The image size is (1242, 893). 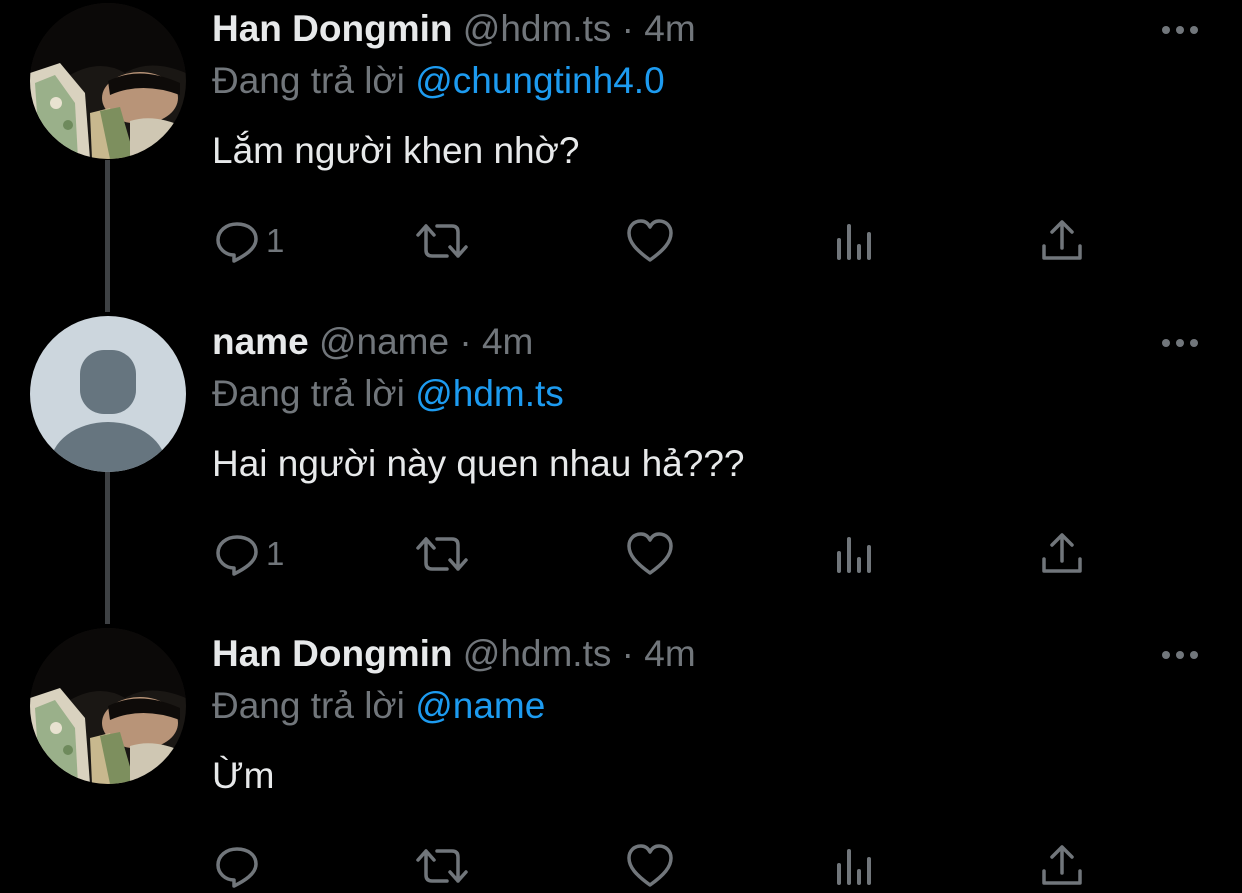 What do you see at coordinates (384, 341) in the screenshot?
I see `handle: @name` at bounding box center [384, 341].